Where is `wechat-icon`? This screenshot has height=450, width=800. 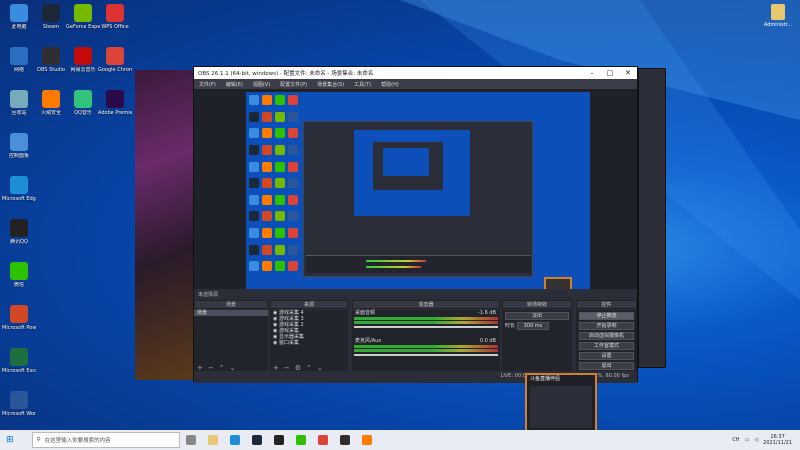 wechat-icon is located at coordinates (300, 440).